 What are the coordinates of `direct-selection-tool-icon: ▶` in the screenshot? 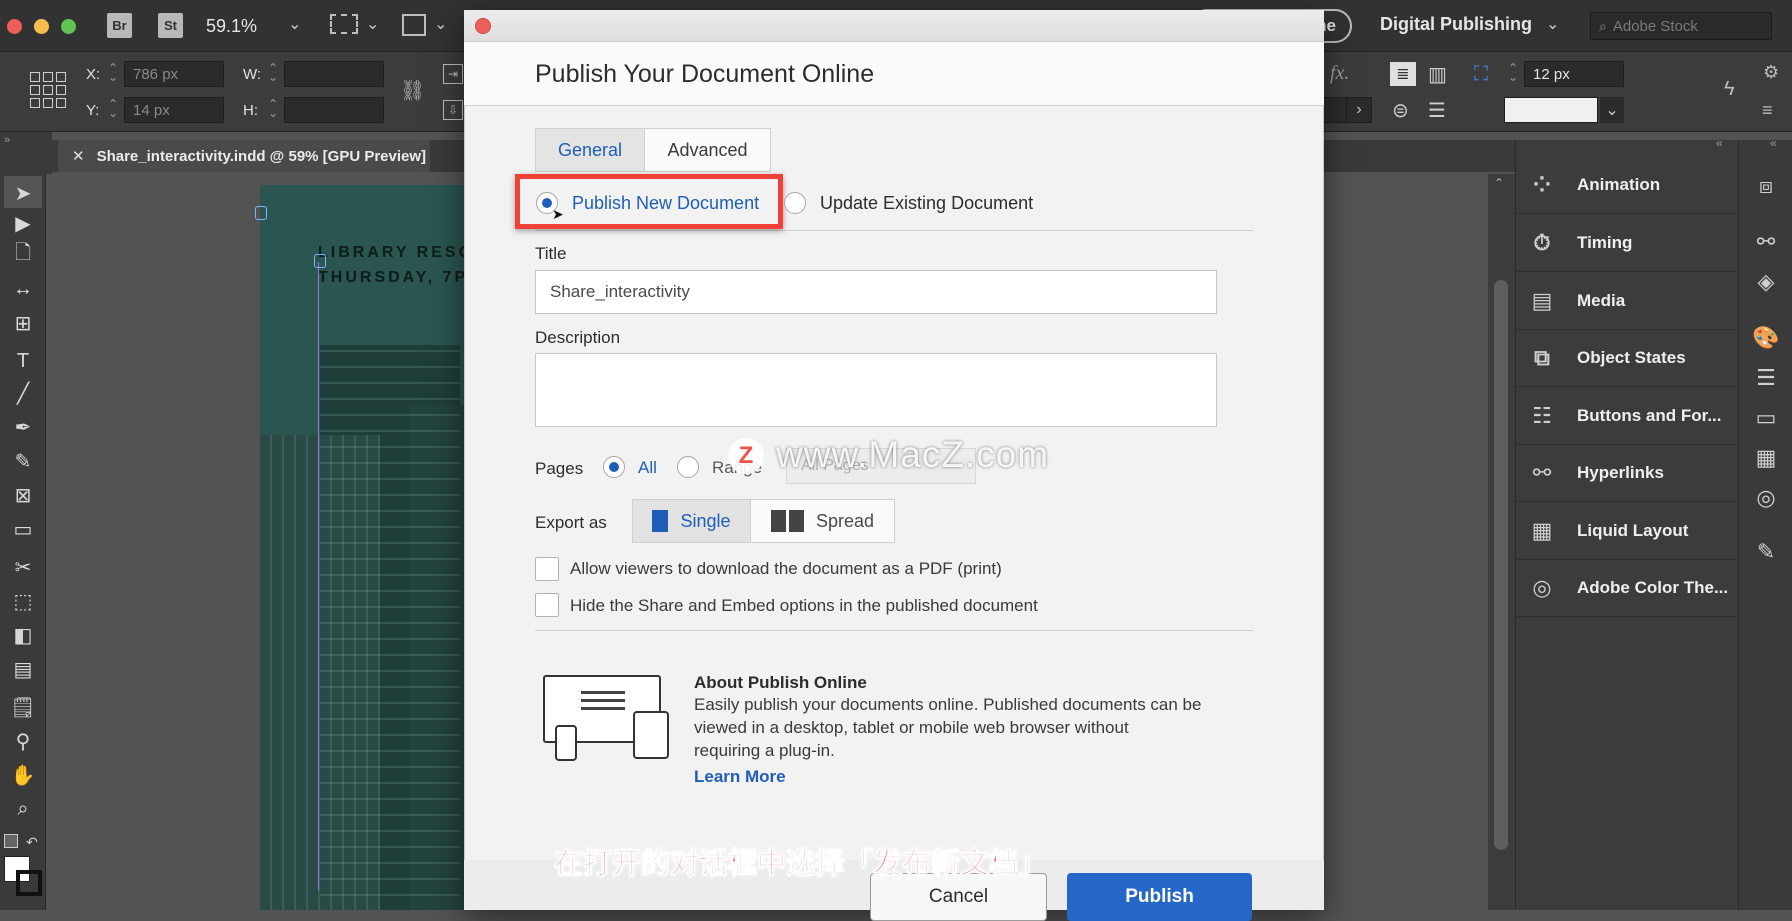 It's located at (23, 223).